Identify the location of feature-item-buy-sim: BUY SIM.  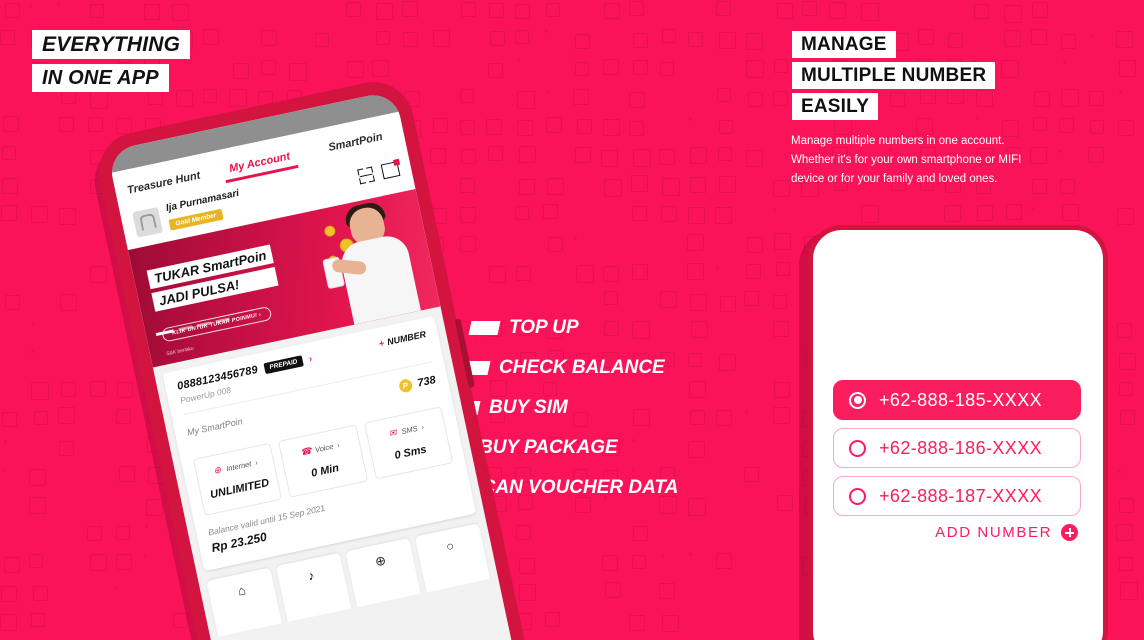
(579, 408).